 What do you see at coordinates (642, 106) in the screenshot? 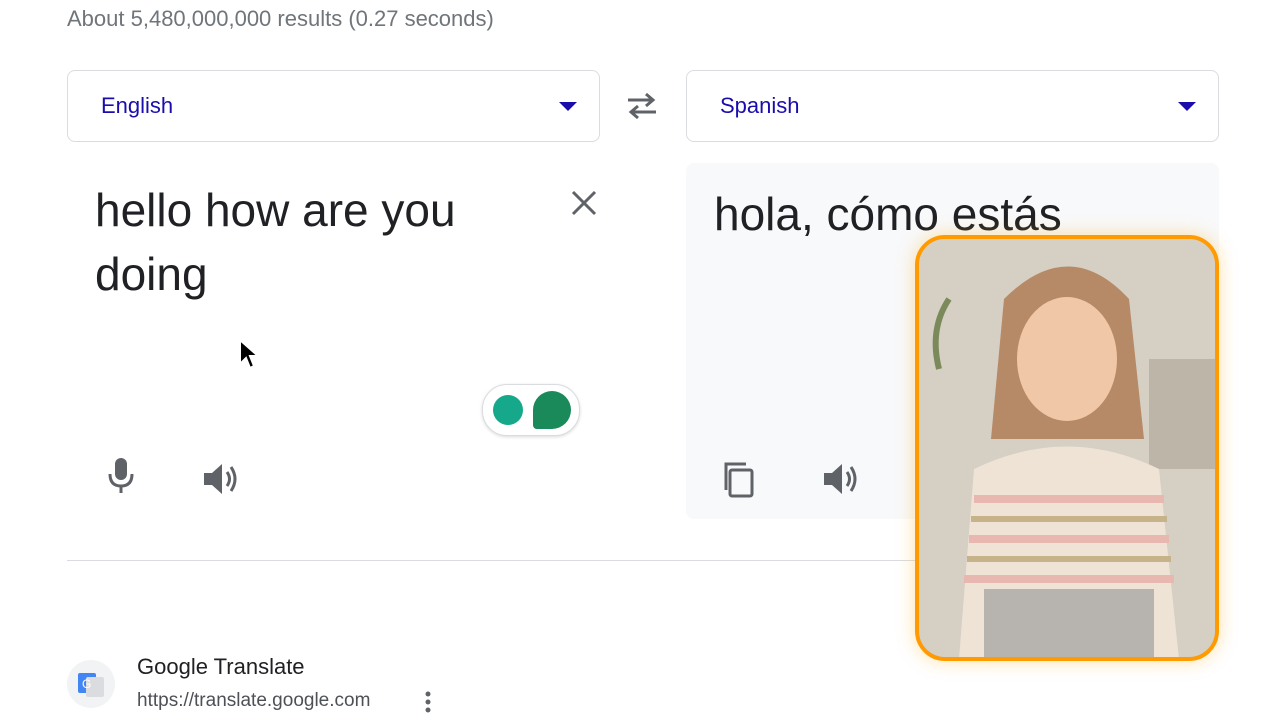
I see `swap-icon` at bounding box center [642, 106].